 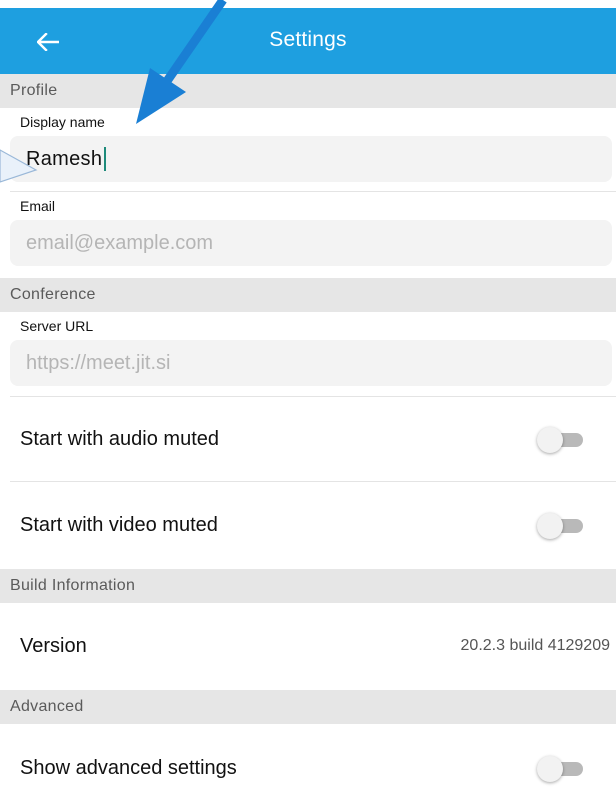 I want to click on video-muted-toggle, so click(x=563, y=526).